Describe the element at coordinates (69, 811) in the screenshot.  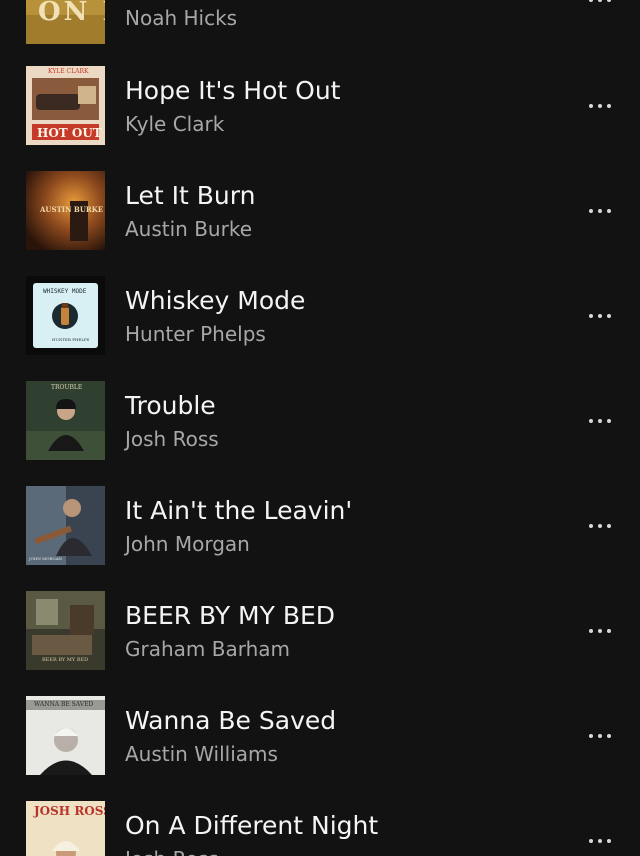
I see `album-art-text: JOSH ROSS` at that location.